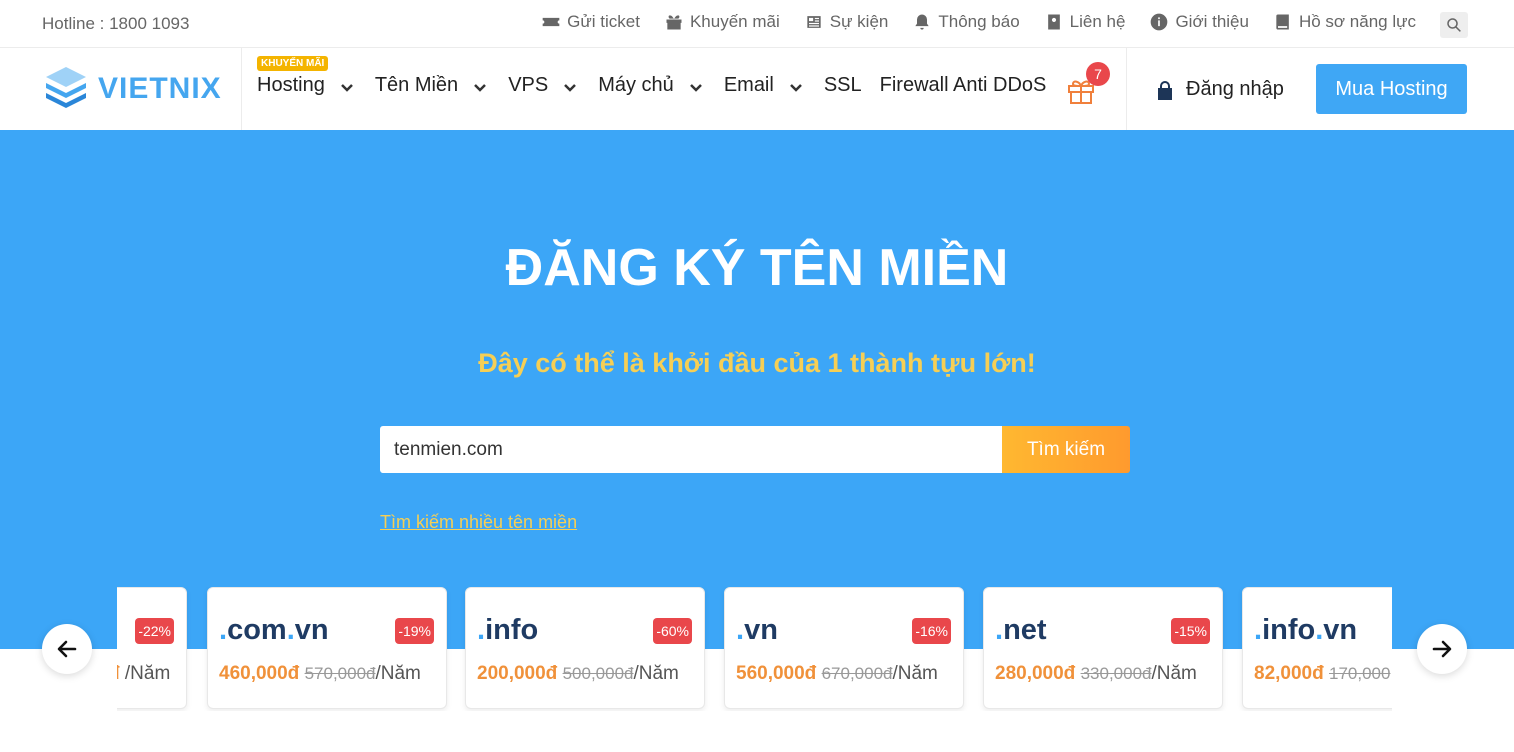 Image resolution: width=1514 pixels, height=752 pixels. I want to click on current-price: 82,000đ, so click(1289, 673).